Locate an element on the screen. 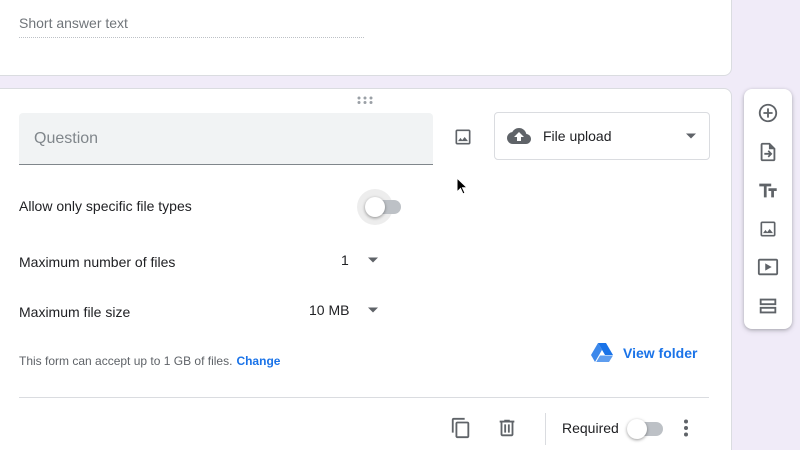 Image resolution: width=800 pixels, height=450 pixels. short-answer-line is located at coordinates (191, 37).